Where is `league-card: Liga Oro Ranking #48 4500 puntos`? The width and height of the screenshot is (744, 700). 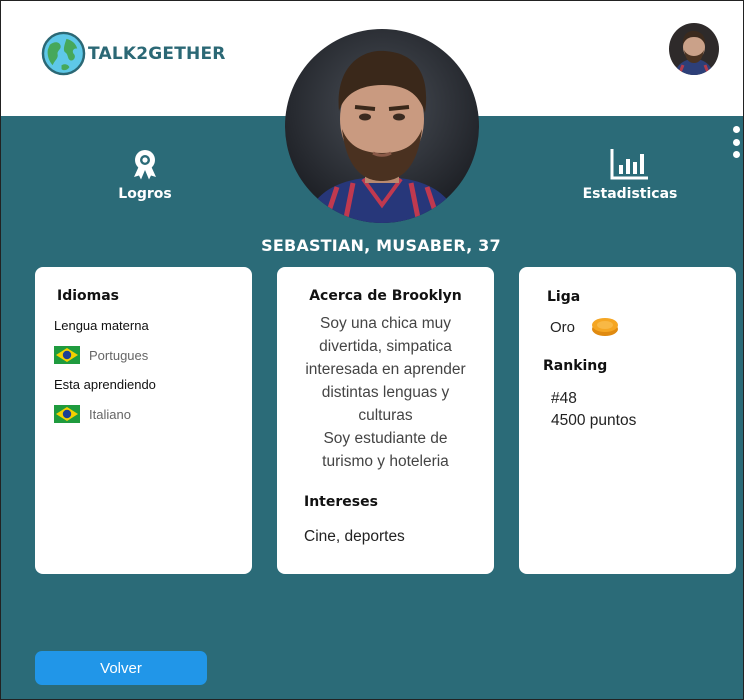 league-card: Liga Oro Ranking #48 4500 puntos is located at coordinates (627, 420).